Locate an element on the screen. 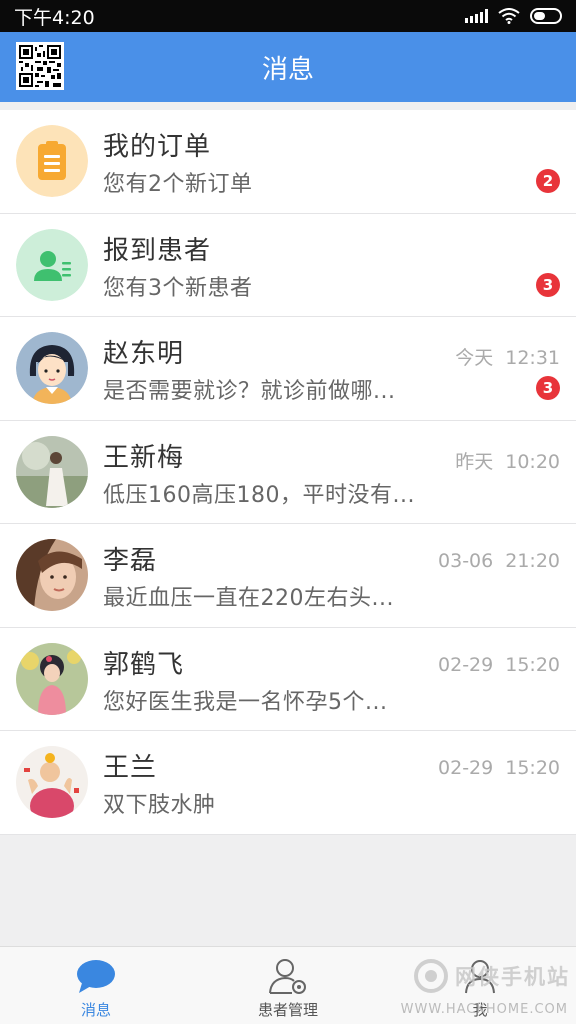 Image resolution: width=576 pixels, height=1024 pixels. tab-patient-management: 患者管理 is located at coordinates (288, 985).